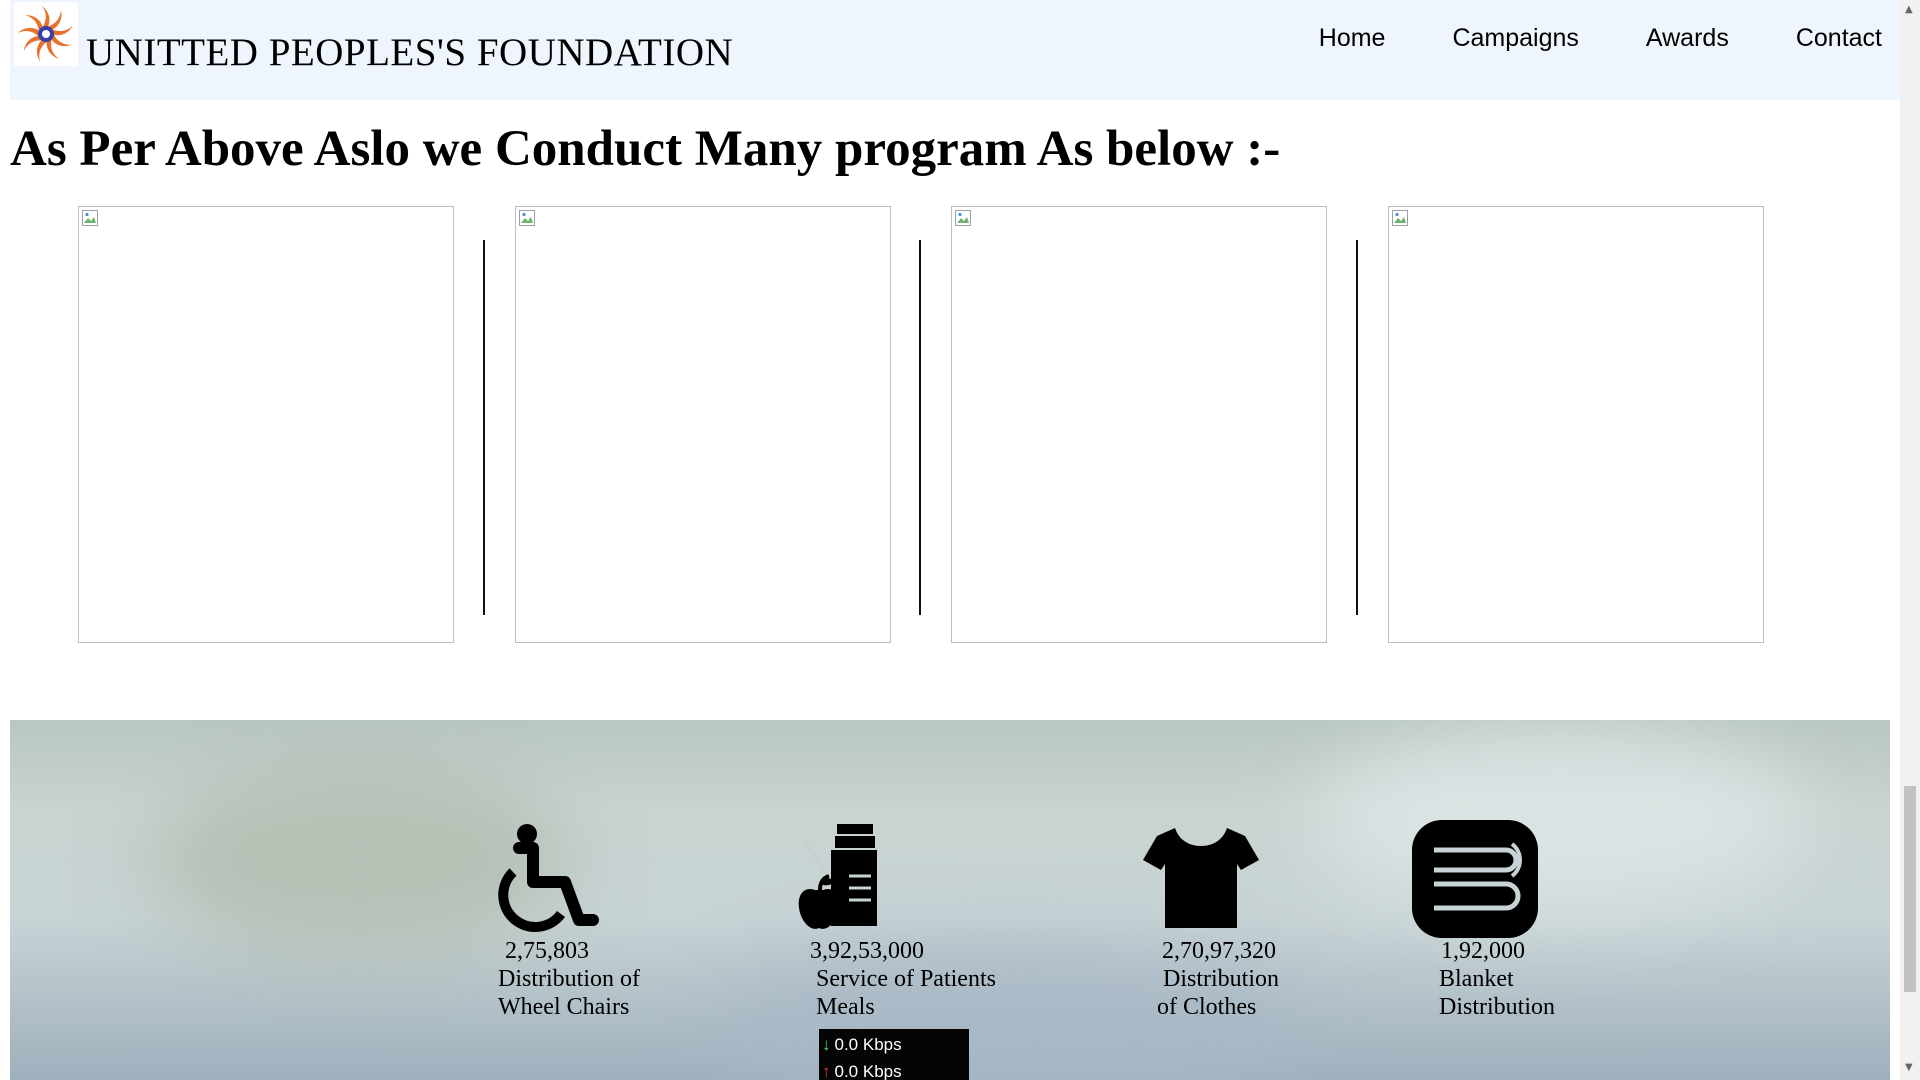 This screenshot has width=1920, height=1080. I want to click on stat-patient-meals: 3,92,53,000 Service of Patients Meals, so click(895, 920).